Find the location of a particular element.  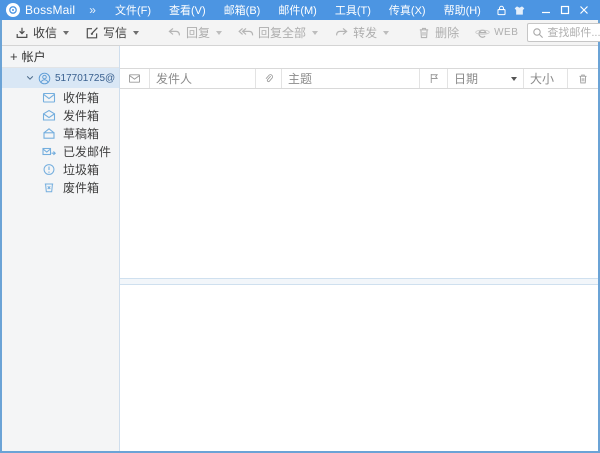

column-subject-label: 主题 is located at coordinates (300, 79).